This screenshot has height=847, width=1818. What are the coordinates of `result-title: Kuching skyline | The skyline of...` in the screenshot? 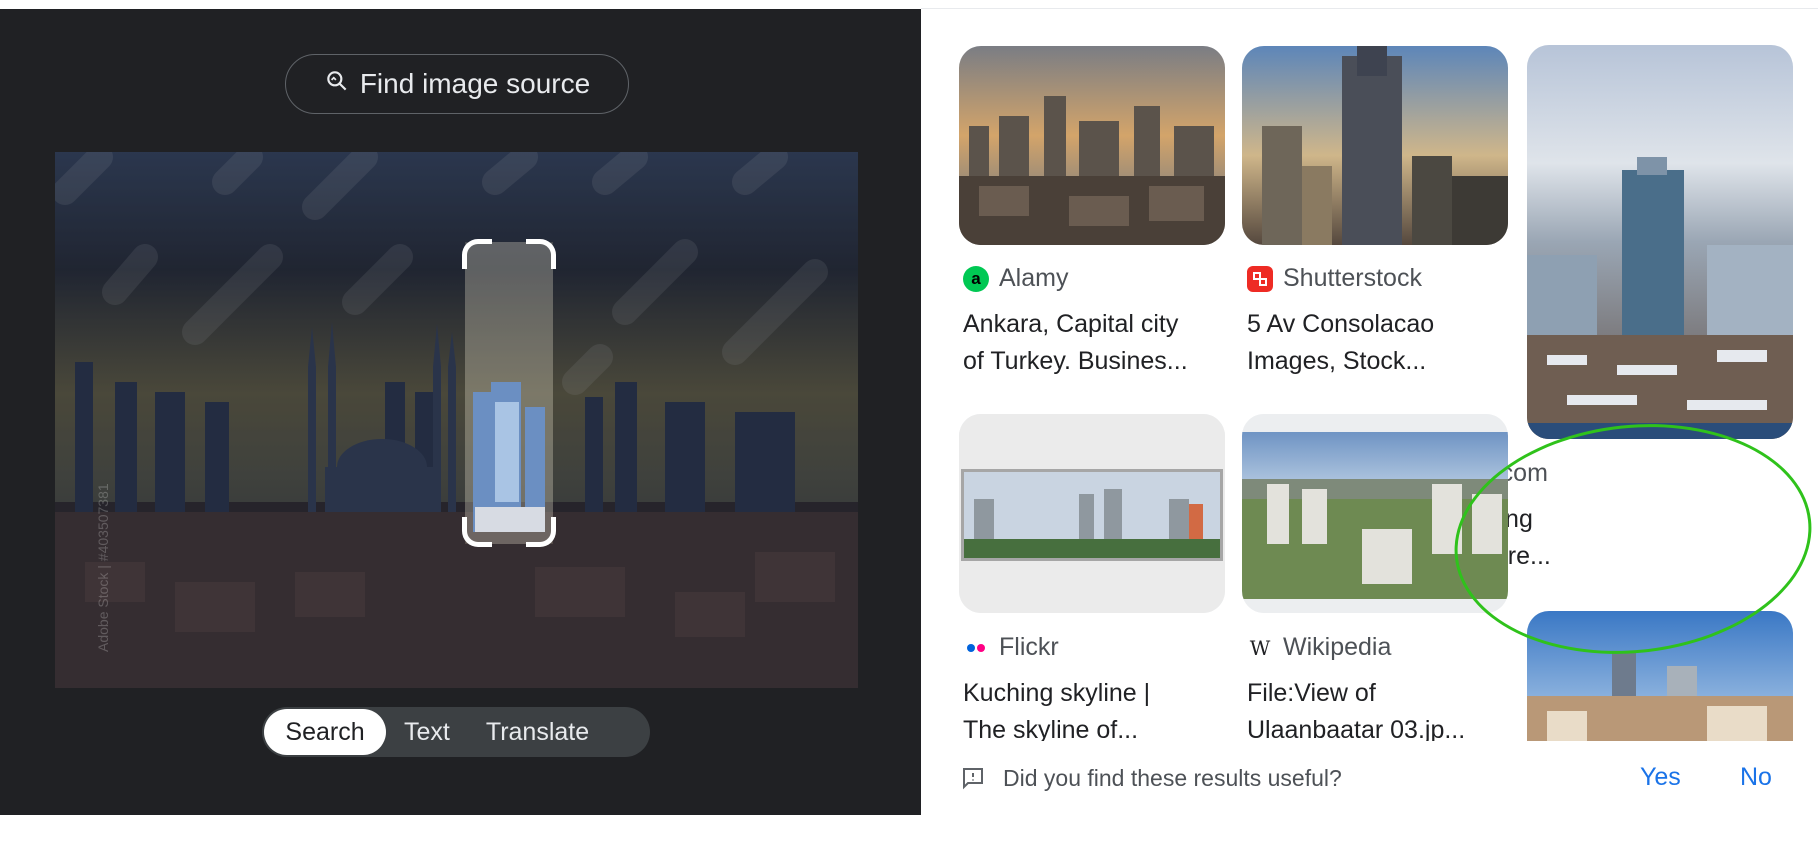 It's located at (1098, 708).